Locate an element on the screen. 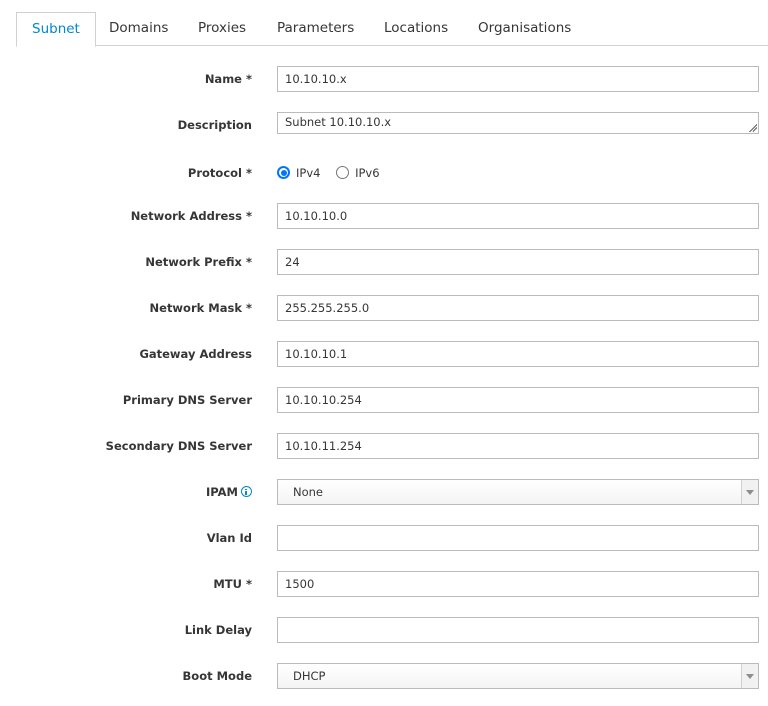  mtu-input: 1500 is located at coordinates (518, 584).